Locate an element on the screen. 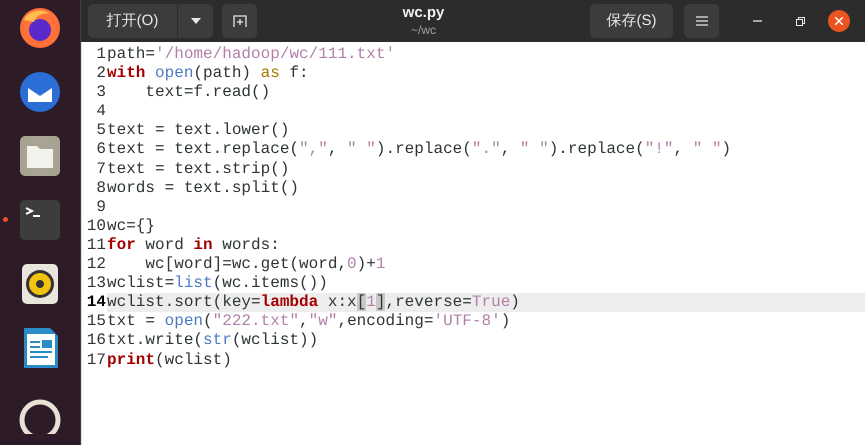  caret-icon is located at coordinates (195, 21).